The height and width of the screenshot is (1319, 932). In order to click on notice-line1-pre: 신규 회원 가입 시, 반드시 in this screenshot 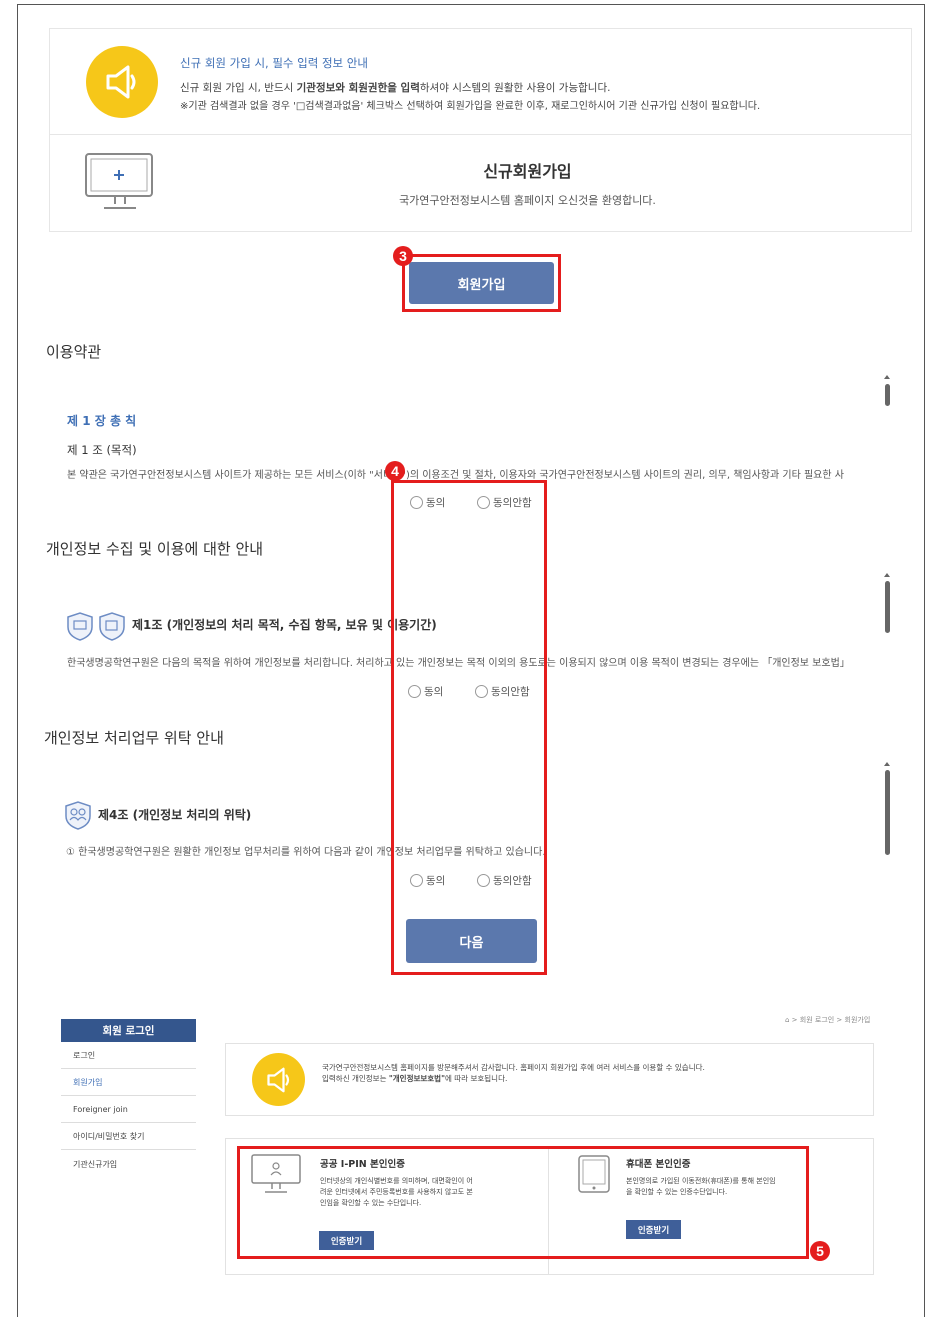, I will do `click(238, 88)`.